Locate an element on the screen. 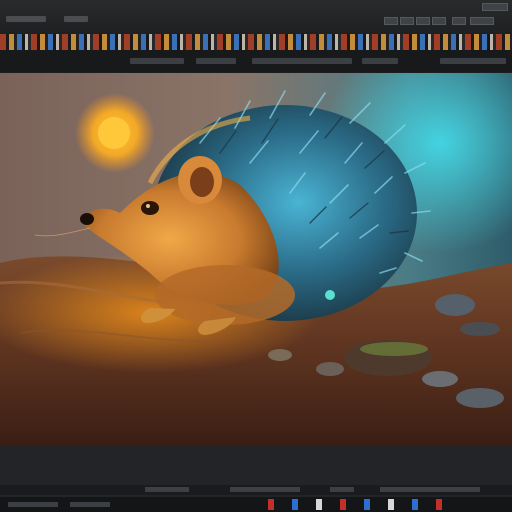 Image resolution: width=512 pixels, height=512 pixels. timeline is located at coordinates (256, 490).